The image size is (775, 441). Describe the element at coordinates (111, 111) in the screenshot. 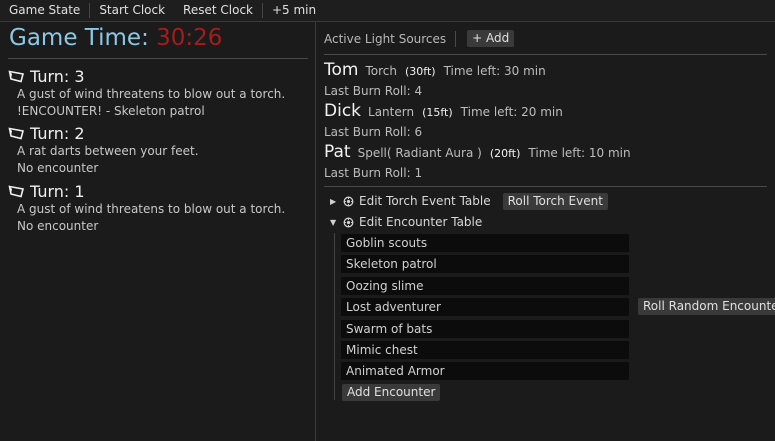

I see `turn-encounter: !ENCOUNTER! - Skeleton patrol` at that location.